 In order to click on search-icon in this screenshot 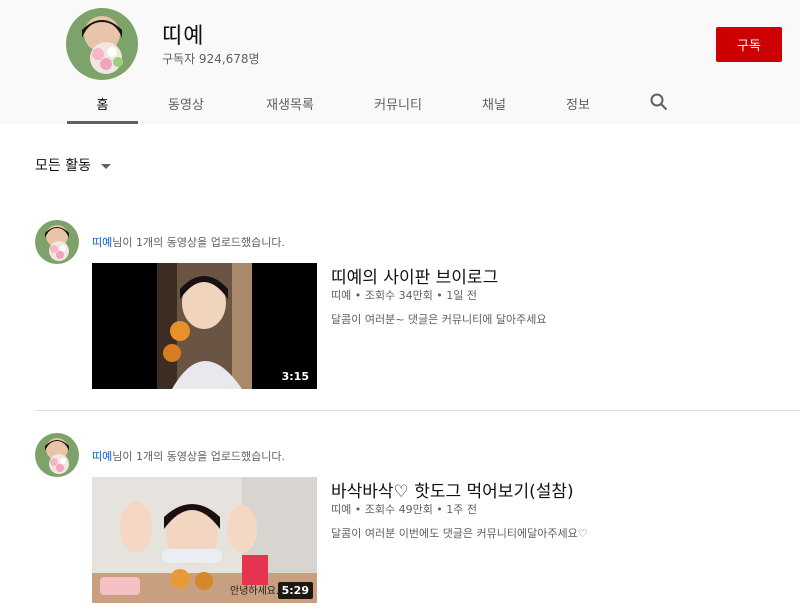, I will do `click(659, 102)`.